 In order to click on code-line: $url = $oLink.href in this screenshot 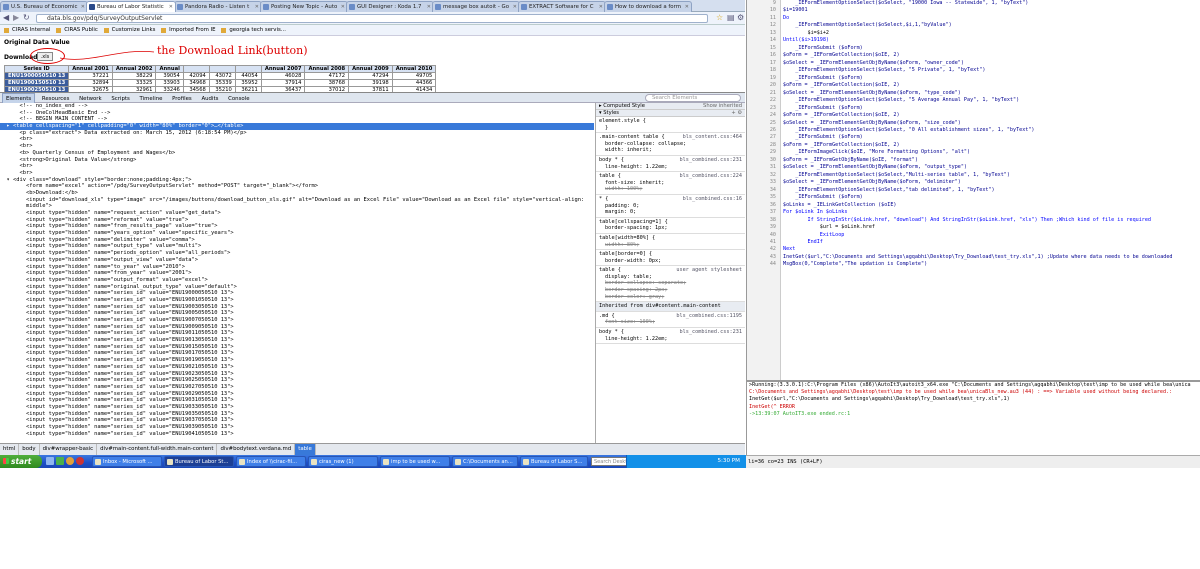, I will do `click(977, 227)`.